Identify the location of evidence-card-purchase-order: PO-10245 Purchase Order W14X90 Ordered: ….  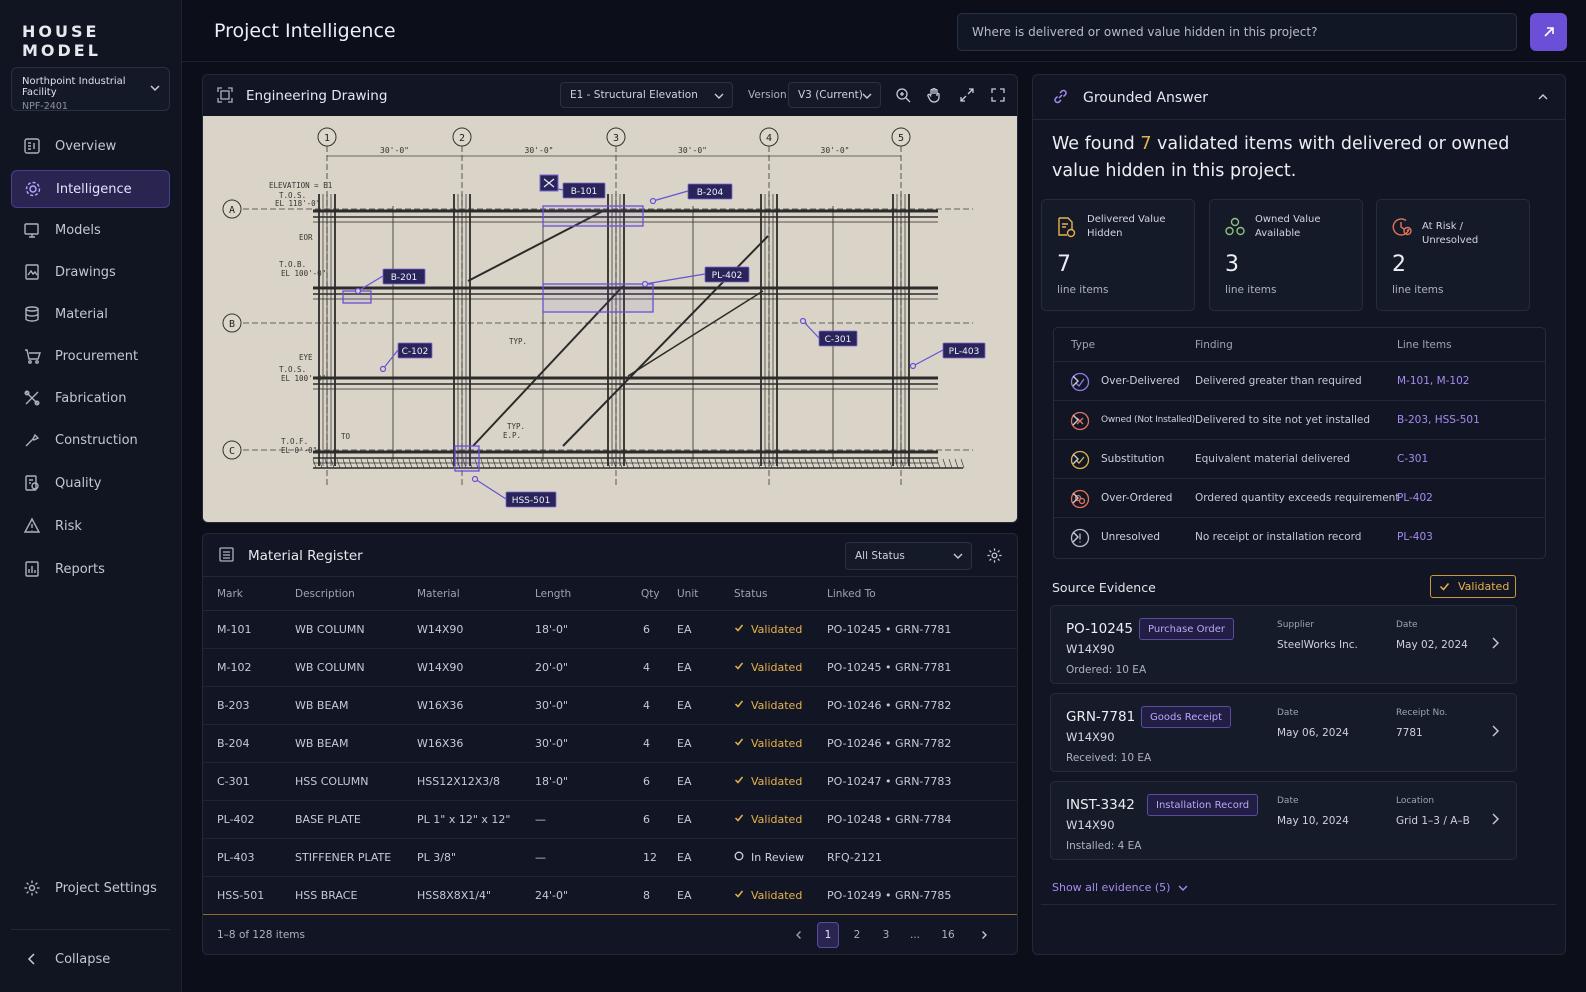
(1283, 644).